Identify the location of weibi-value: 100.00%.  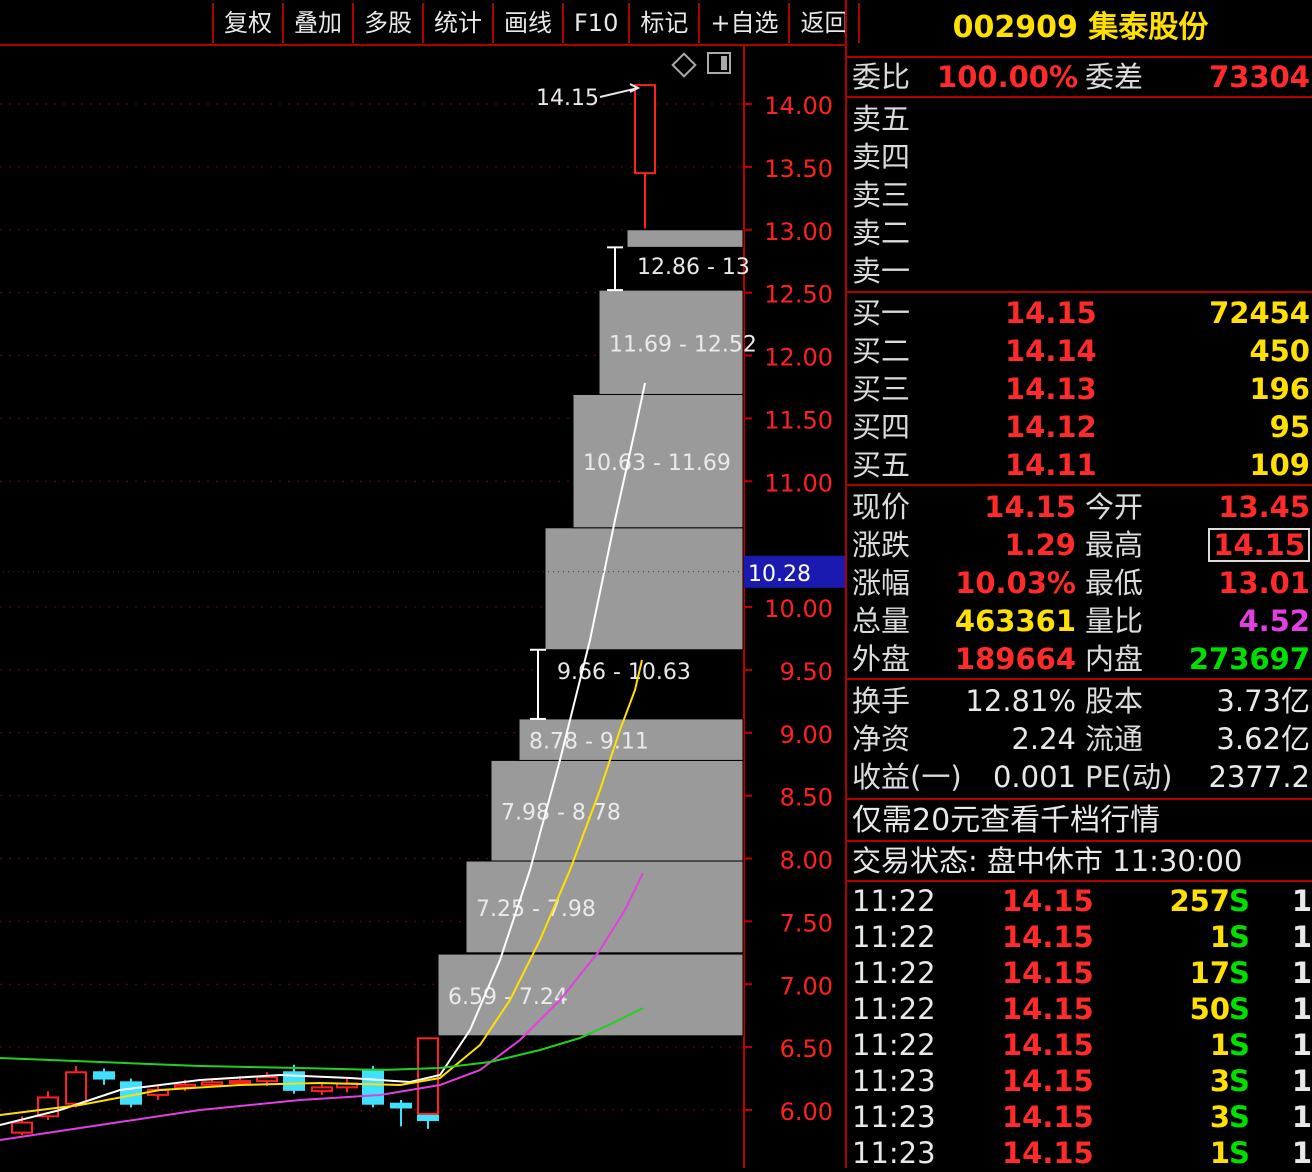
(1007, 77).